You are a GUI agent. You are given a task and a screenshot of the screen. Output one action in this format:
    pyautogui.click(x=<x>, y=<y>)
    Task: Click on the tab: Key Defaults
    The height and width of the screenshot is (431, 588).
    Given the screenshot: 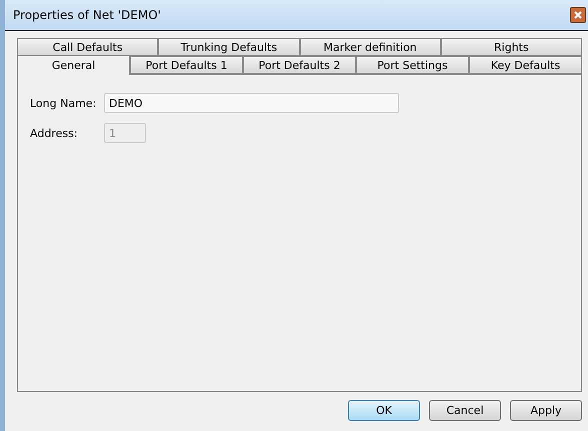 What is the action you would take?
    pyautogui.click(x=525, y=65)
    